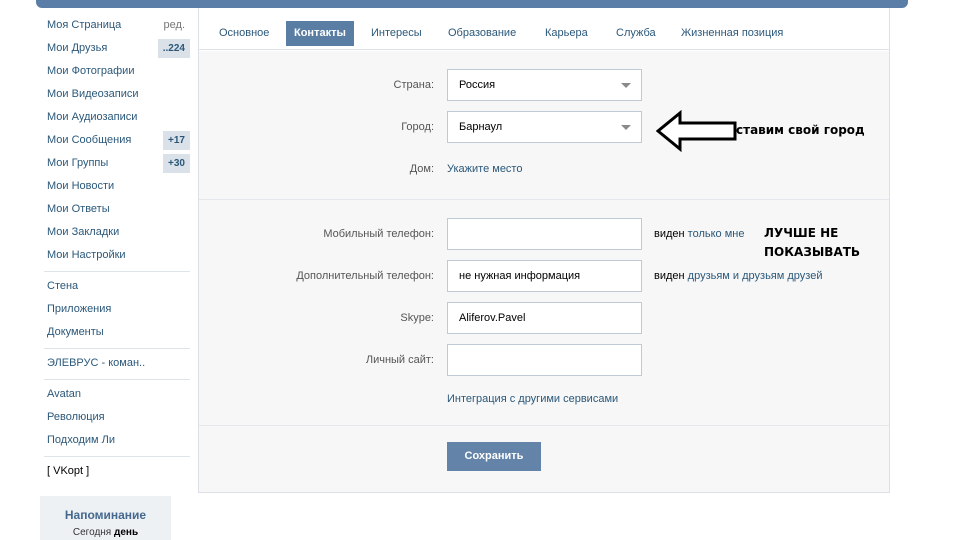 This screenshot has width=960, height=540. What do you see at coordinates (93, 94) in the screenshot?
I see `sidebar-item-label: Мои Видеозаписи` at bounding box center [93, 94].